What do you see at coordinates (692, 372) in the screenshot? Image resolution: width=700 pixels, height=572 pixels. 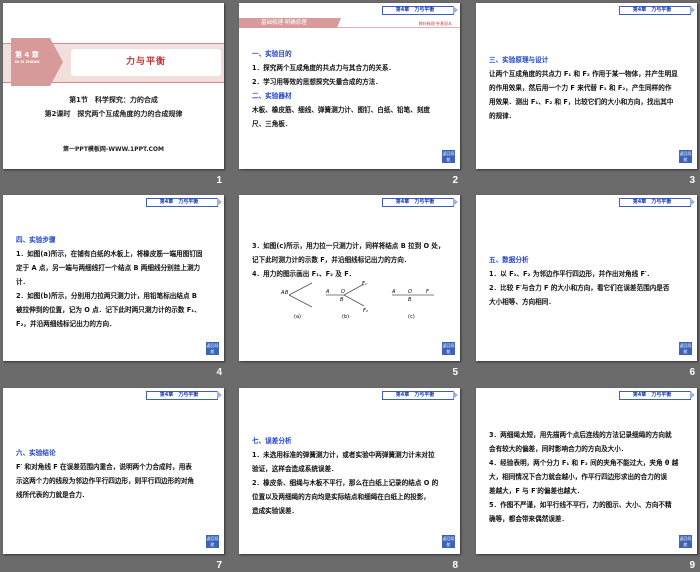 I see `slide-number: 6` at bounding box center [692, 372].